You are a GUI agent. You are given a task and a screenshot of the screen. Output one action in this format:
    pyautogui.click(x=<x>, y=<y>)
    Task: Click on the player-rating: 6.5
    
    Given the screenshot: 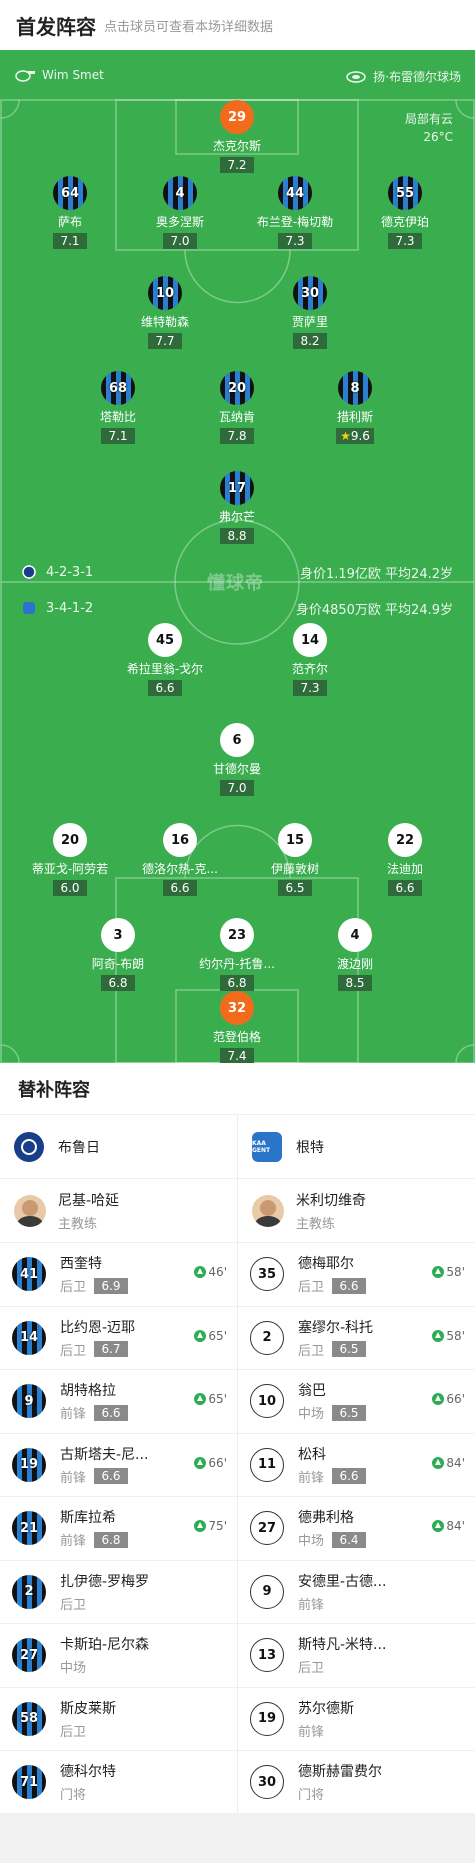 What is the action you would take?
    pyautogui.click(x=295, y=888)
    